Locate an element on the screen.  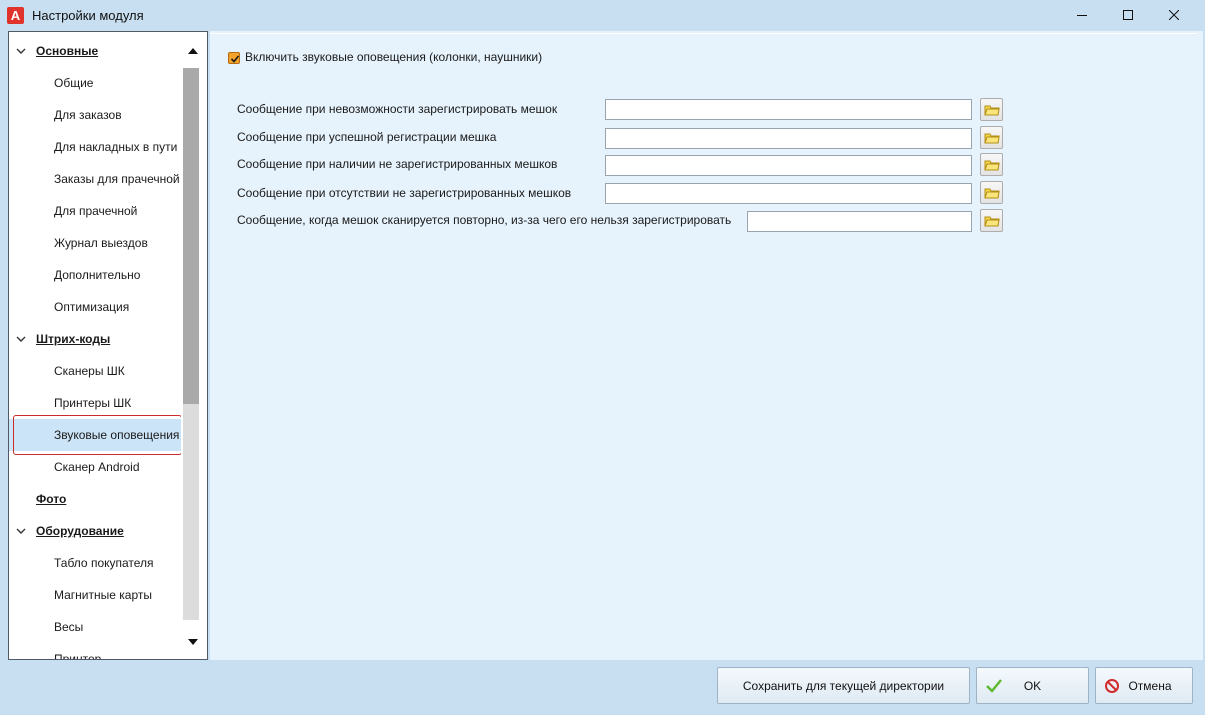
tree-item-label: Общие is located at coordinates (74, 83).